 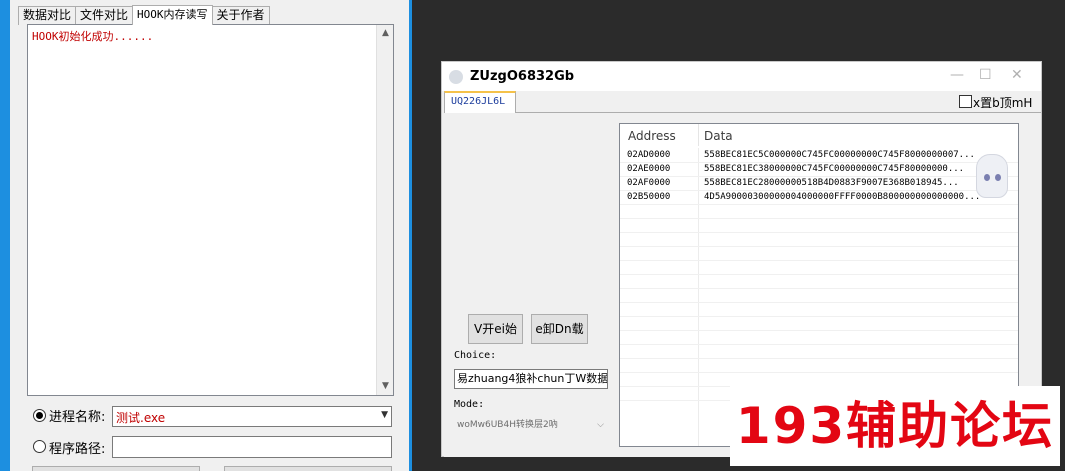 I want to click on mode-value: woMw6UB4H转换层2吶, so click(x=507, y=425).